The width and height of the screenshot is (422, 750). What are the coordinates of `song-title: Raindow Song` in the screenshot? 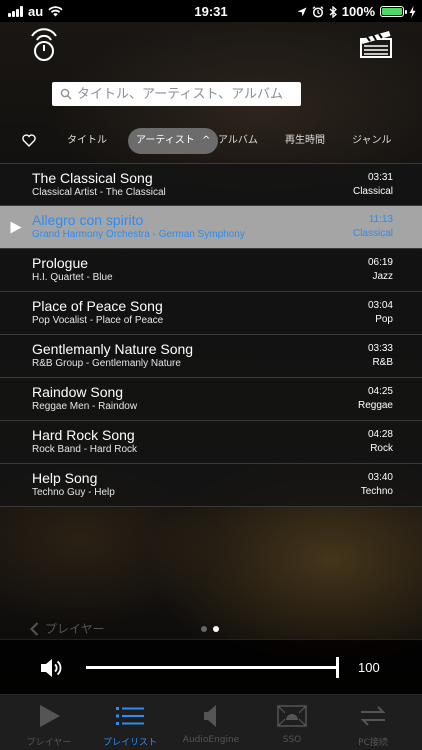 It's located at (78, 392).